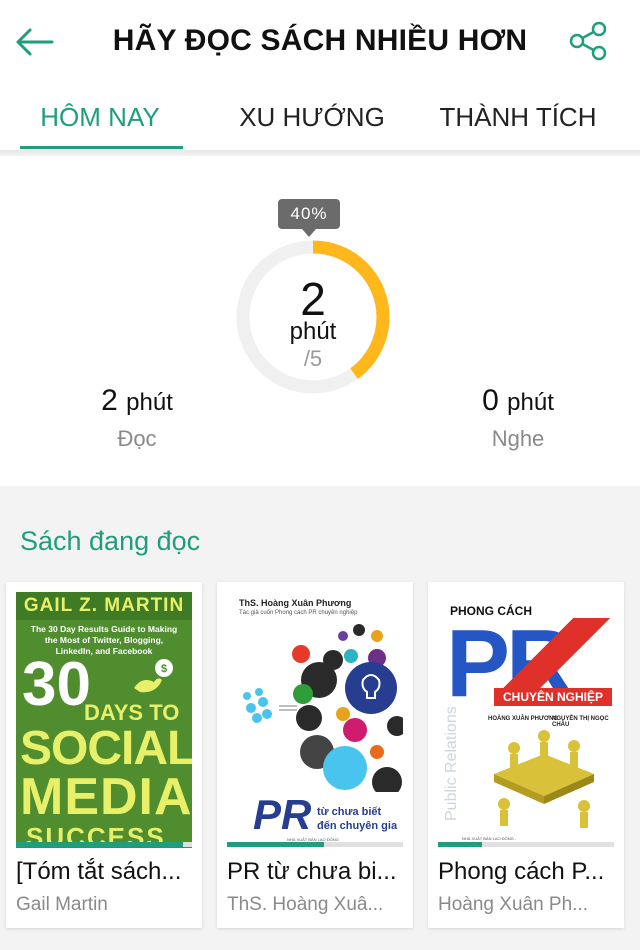  What do you see at coordinates (109, 400) in the screenshot?
I see `read-minutes: 2` at bounding box center [109, 400].